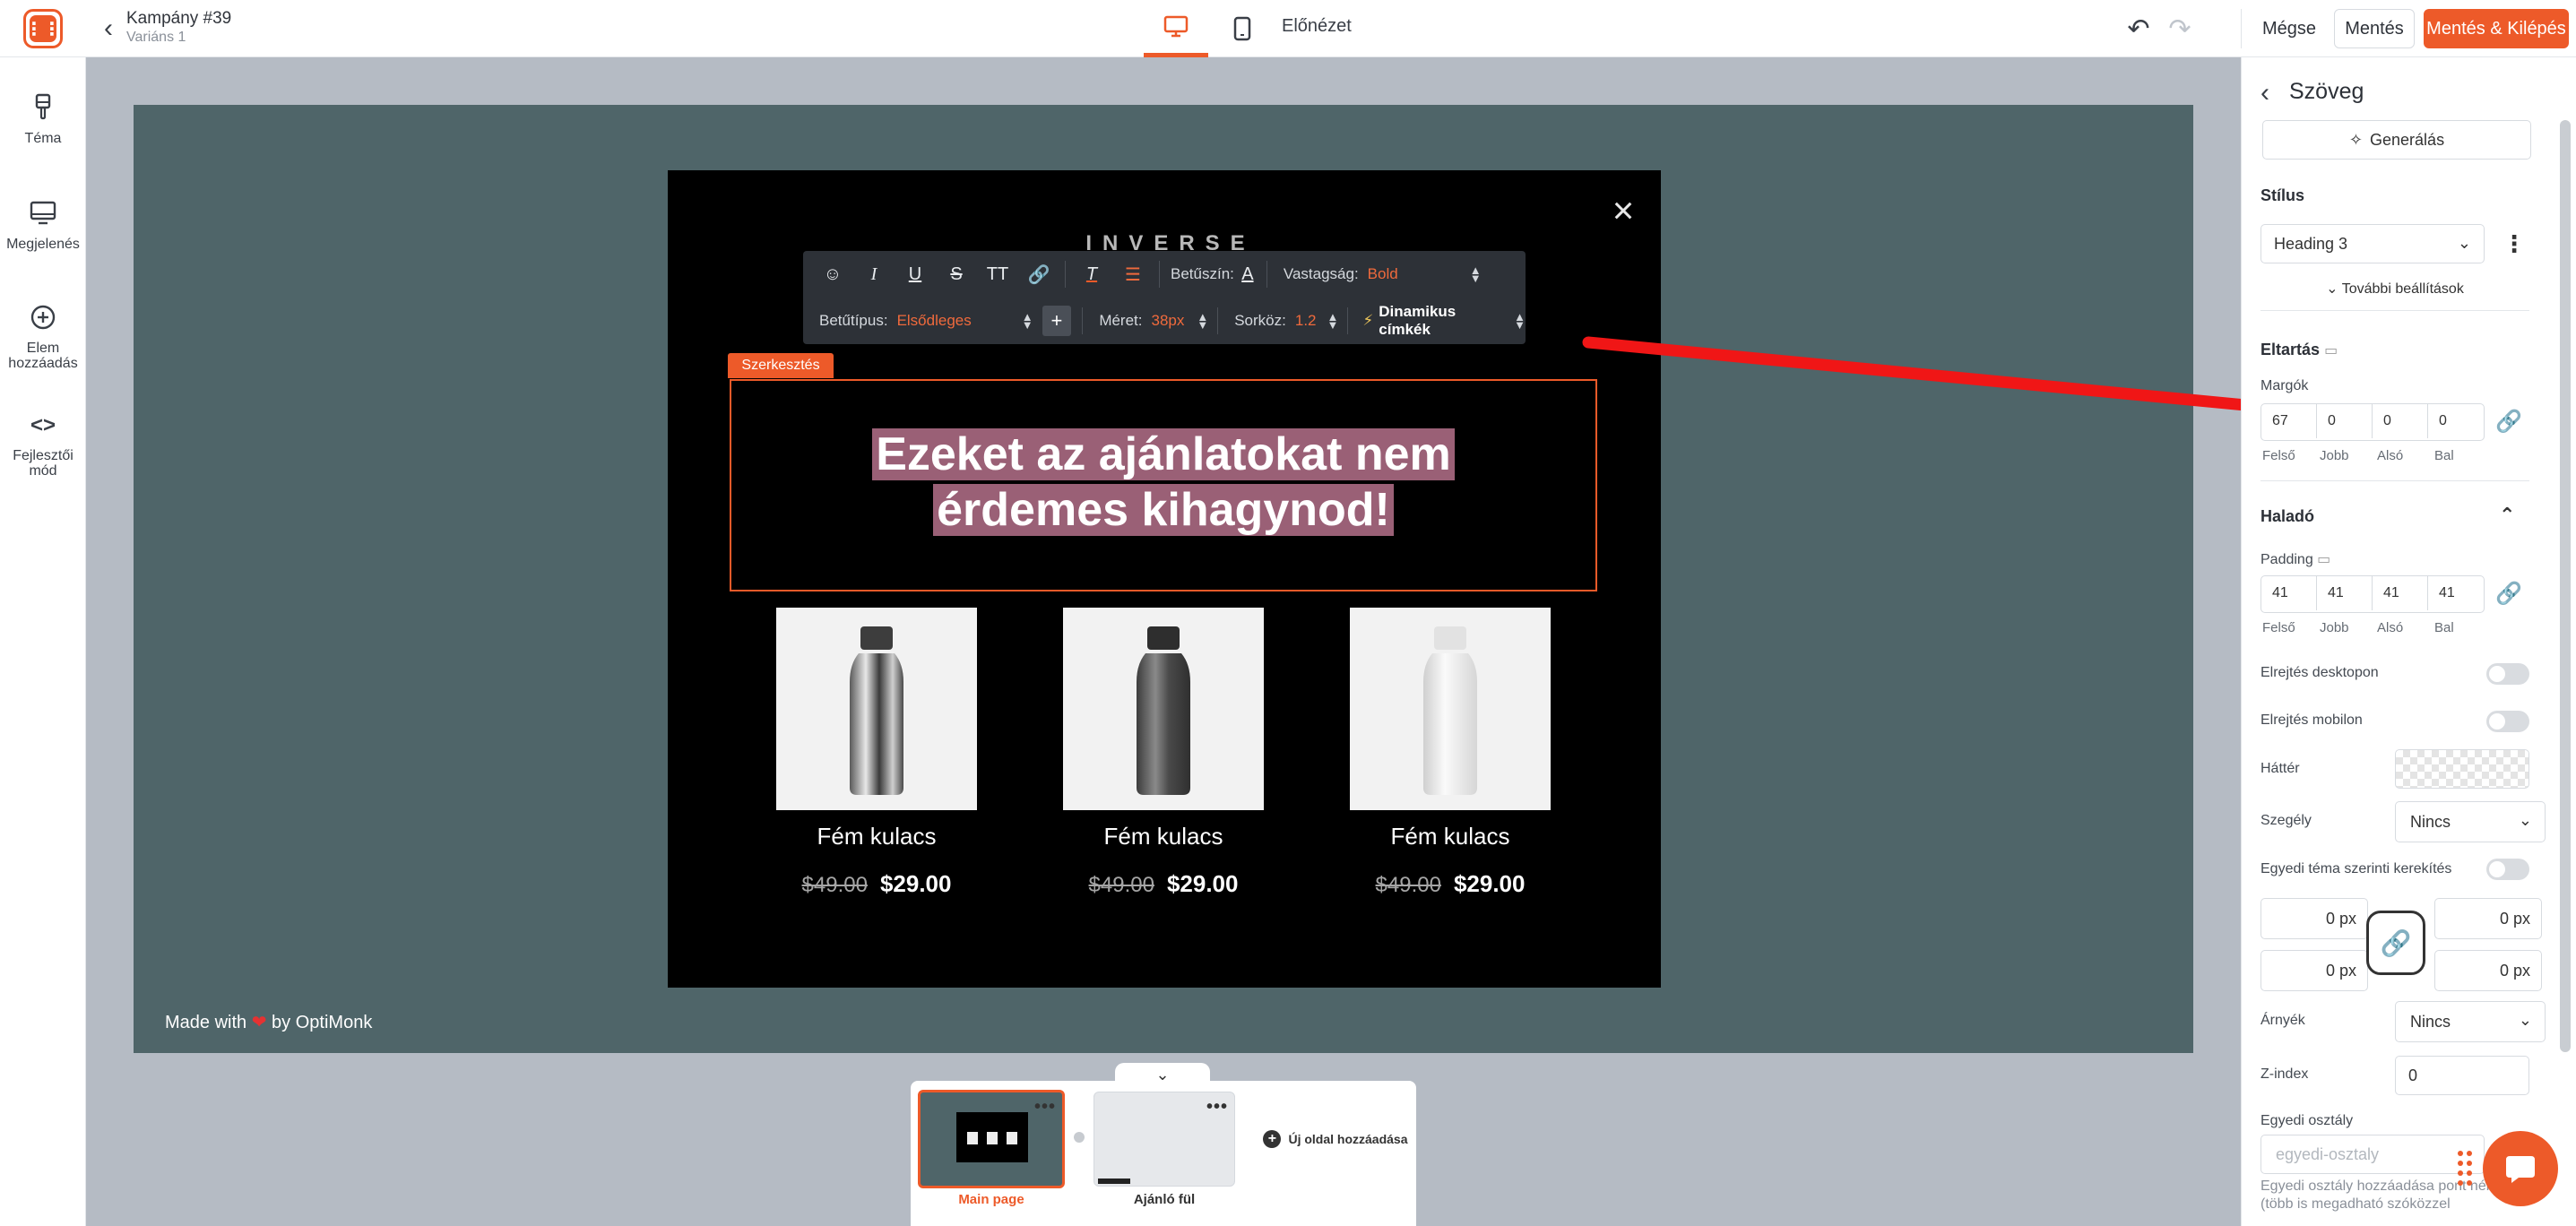  I want to click on desktop-icon, so click(1176, 26).